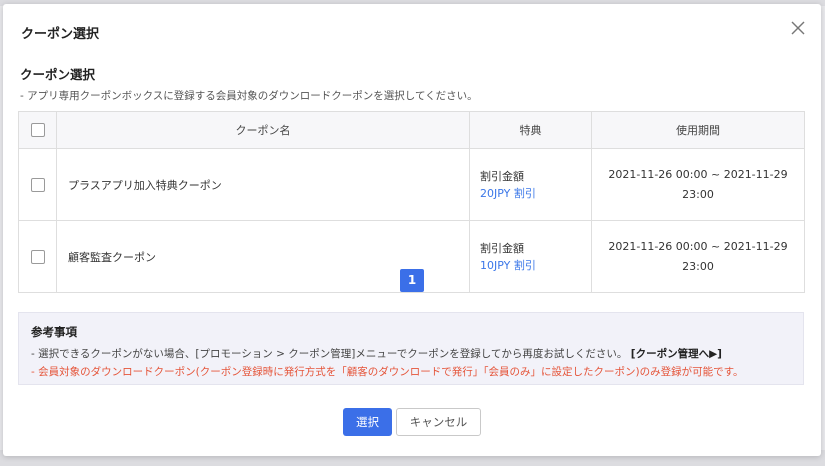 The image size is (825, 466). I want to click on pagination-page-button: 1, so click(412, 280).